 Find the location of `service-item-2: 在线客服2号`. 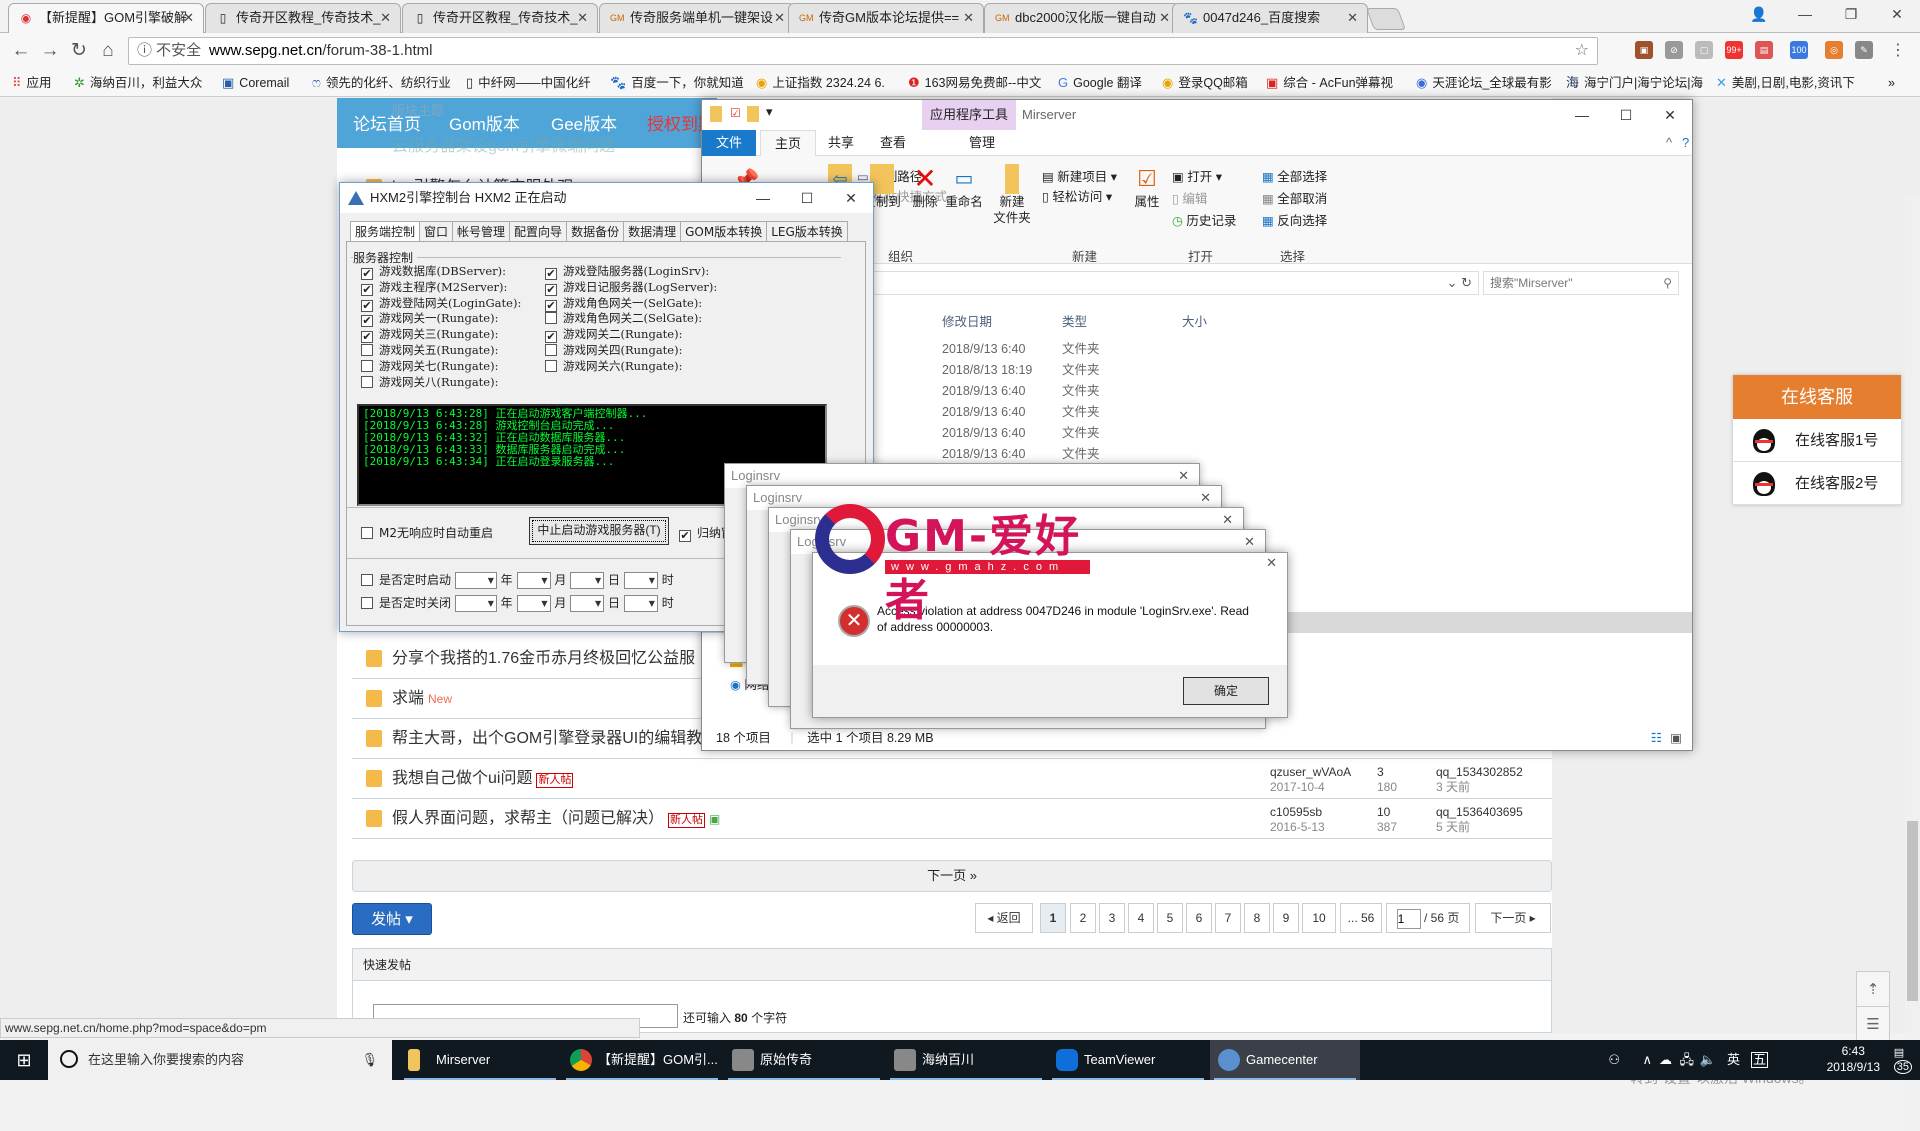

service-item-2: 在线客服2号 is located at coordinates (1817, 483).